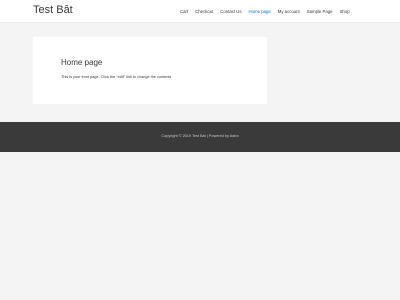 The height and width of the screenshot is (300, 400). I want to click on nav-item-home-page: Home page, so click(260, 11).